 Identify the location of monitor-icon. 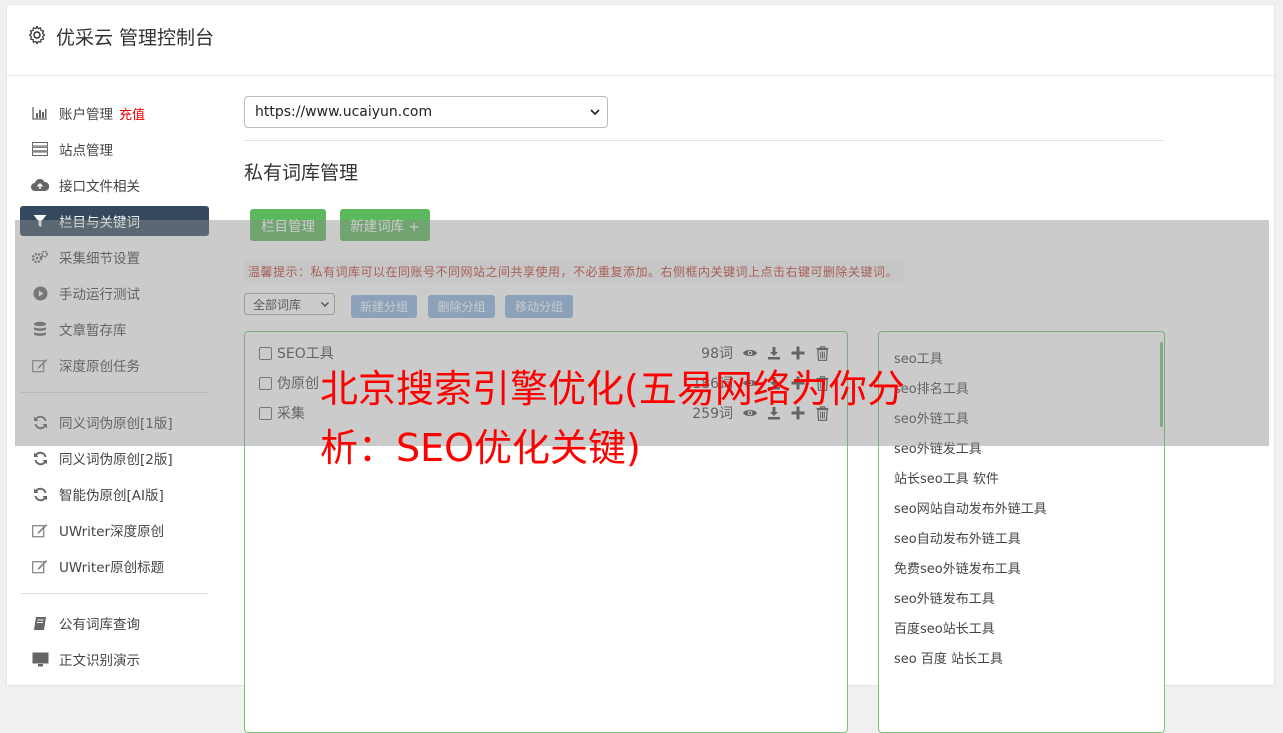
(40, 659).